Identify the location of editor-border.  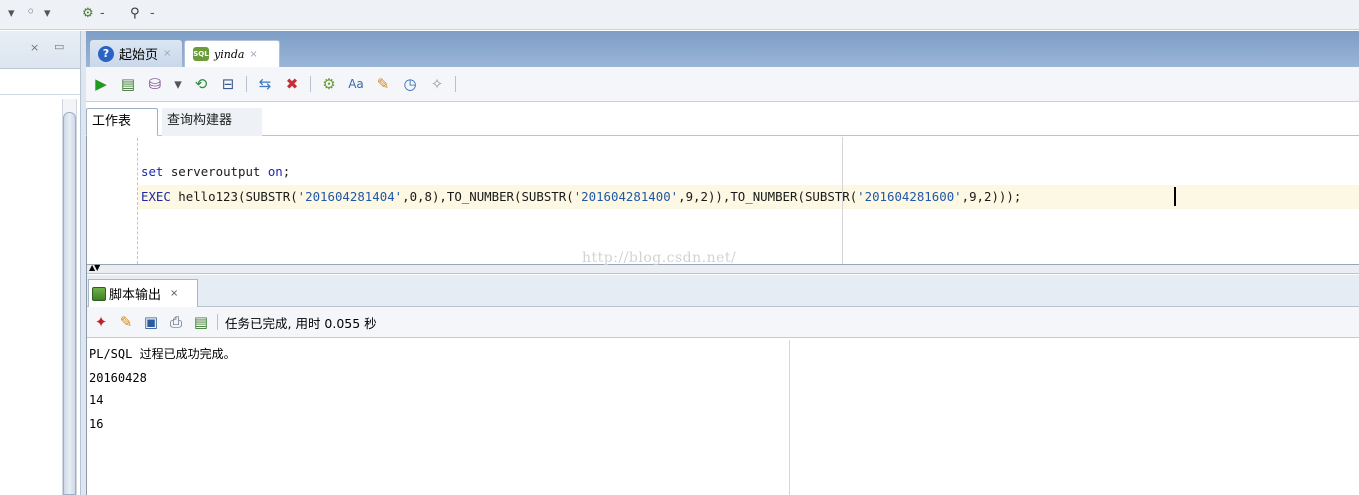
(86, 315).